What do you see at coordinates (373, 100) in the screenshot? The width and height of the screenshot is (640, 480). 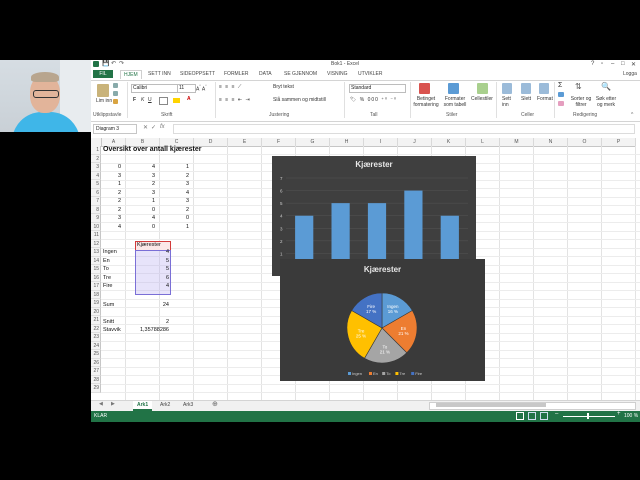 I see `number-format-icons: 🏷 % 000 ⁺⁰ ⁻⁰` at bounding box center [373, 100].